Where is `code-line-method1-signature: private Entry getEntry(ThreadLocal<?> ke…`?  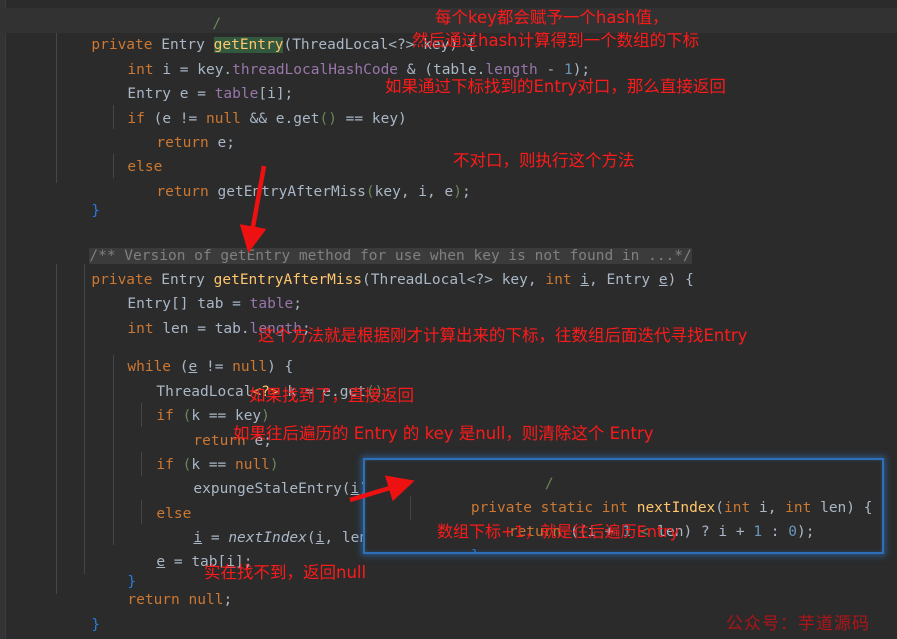 code-line-method1-signature: private Entry getEntry(ThreadLocal<?> ke… is located at coordinates (257, 30).